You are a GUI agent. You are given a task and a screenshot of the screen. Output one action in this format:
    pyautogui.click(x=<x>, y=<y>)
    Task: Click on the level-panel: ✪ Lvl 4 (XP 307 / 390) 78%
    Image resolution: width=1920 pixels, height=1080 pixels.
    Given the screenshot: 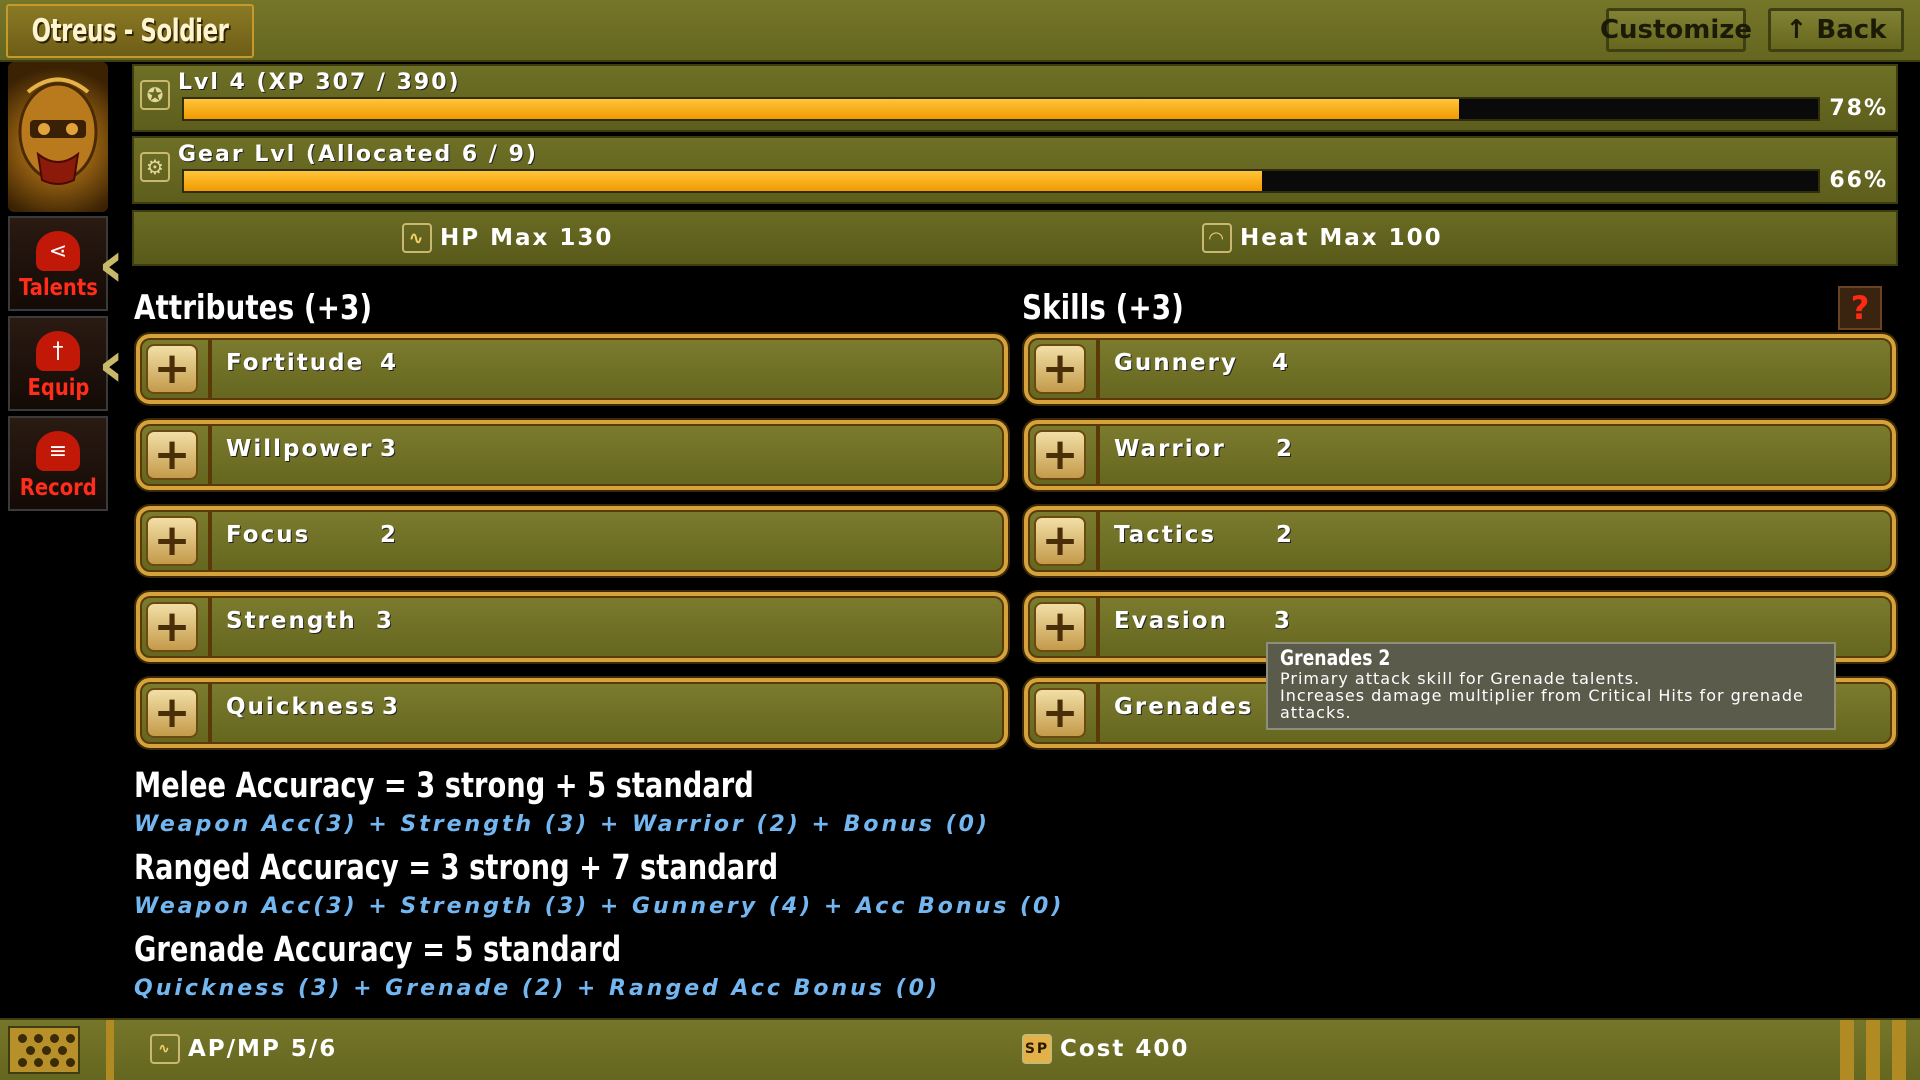 What is the action you would take?
    pyautogui.click(x=1015, y=98)
    